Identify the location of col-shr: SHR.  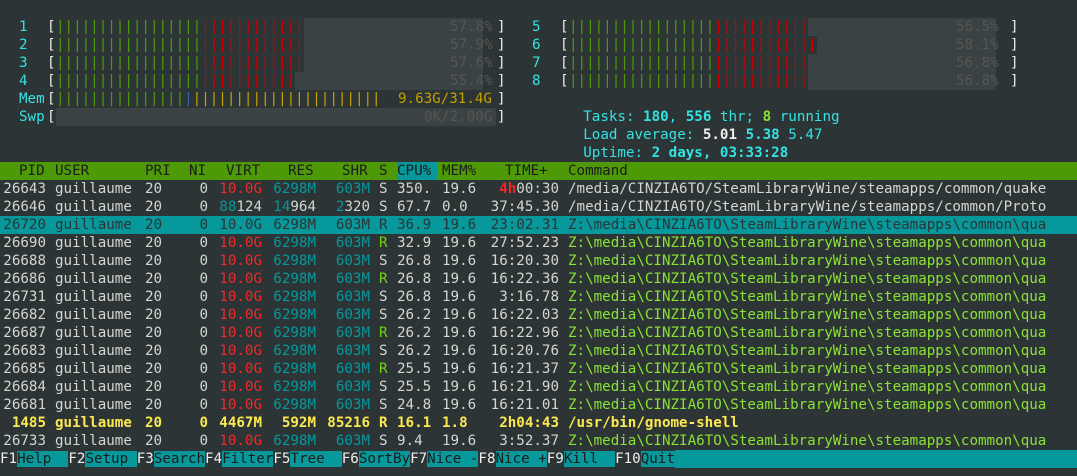
(355, 171).